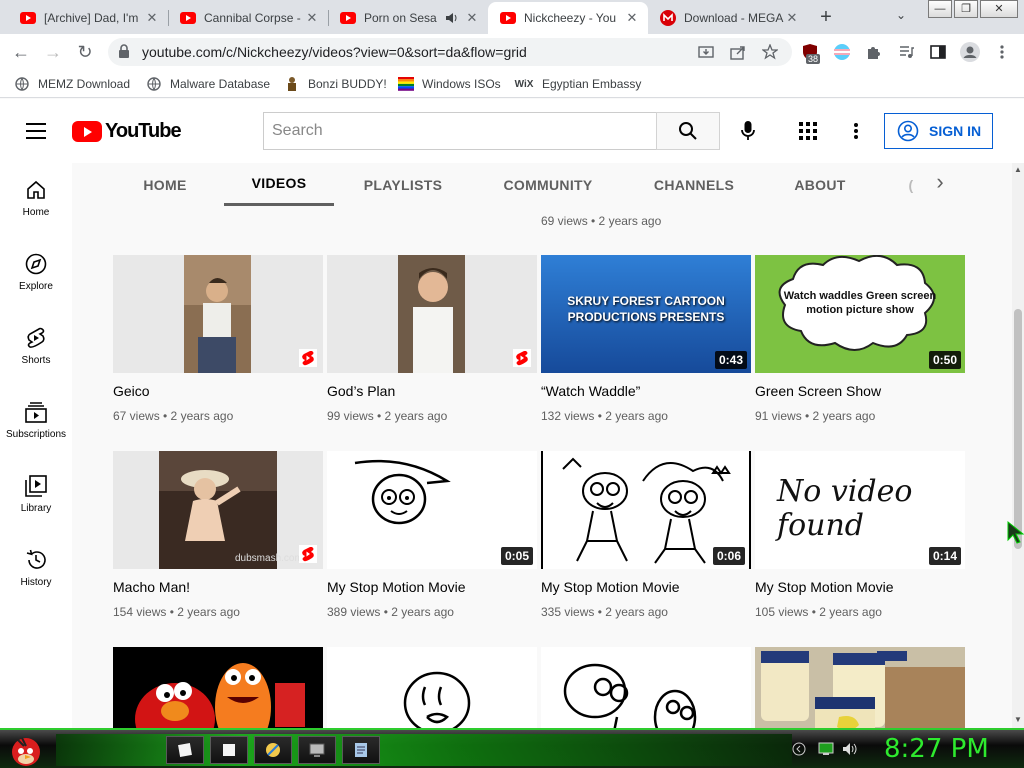 The height and width of the screenshot is (768, 1024). I want to click on back-arrow-icon: ←, so click(21, 53).